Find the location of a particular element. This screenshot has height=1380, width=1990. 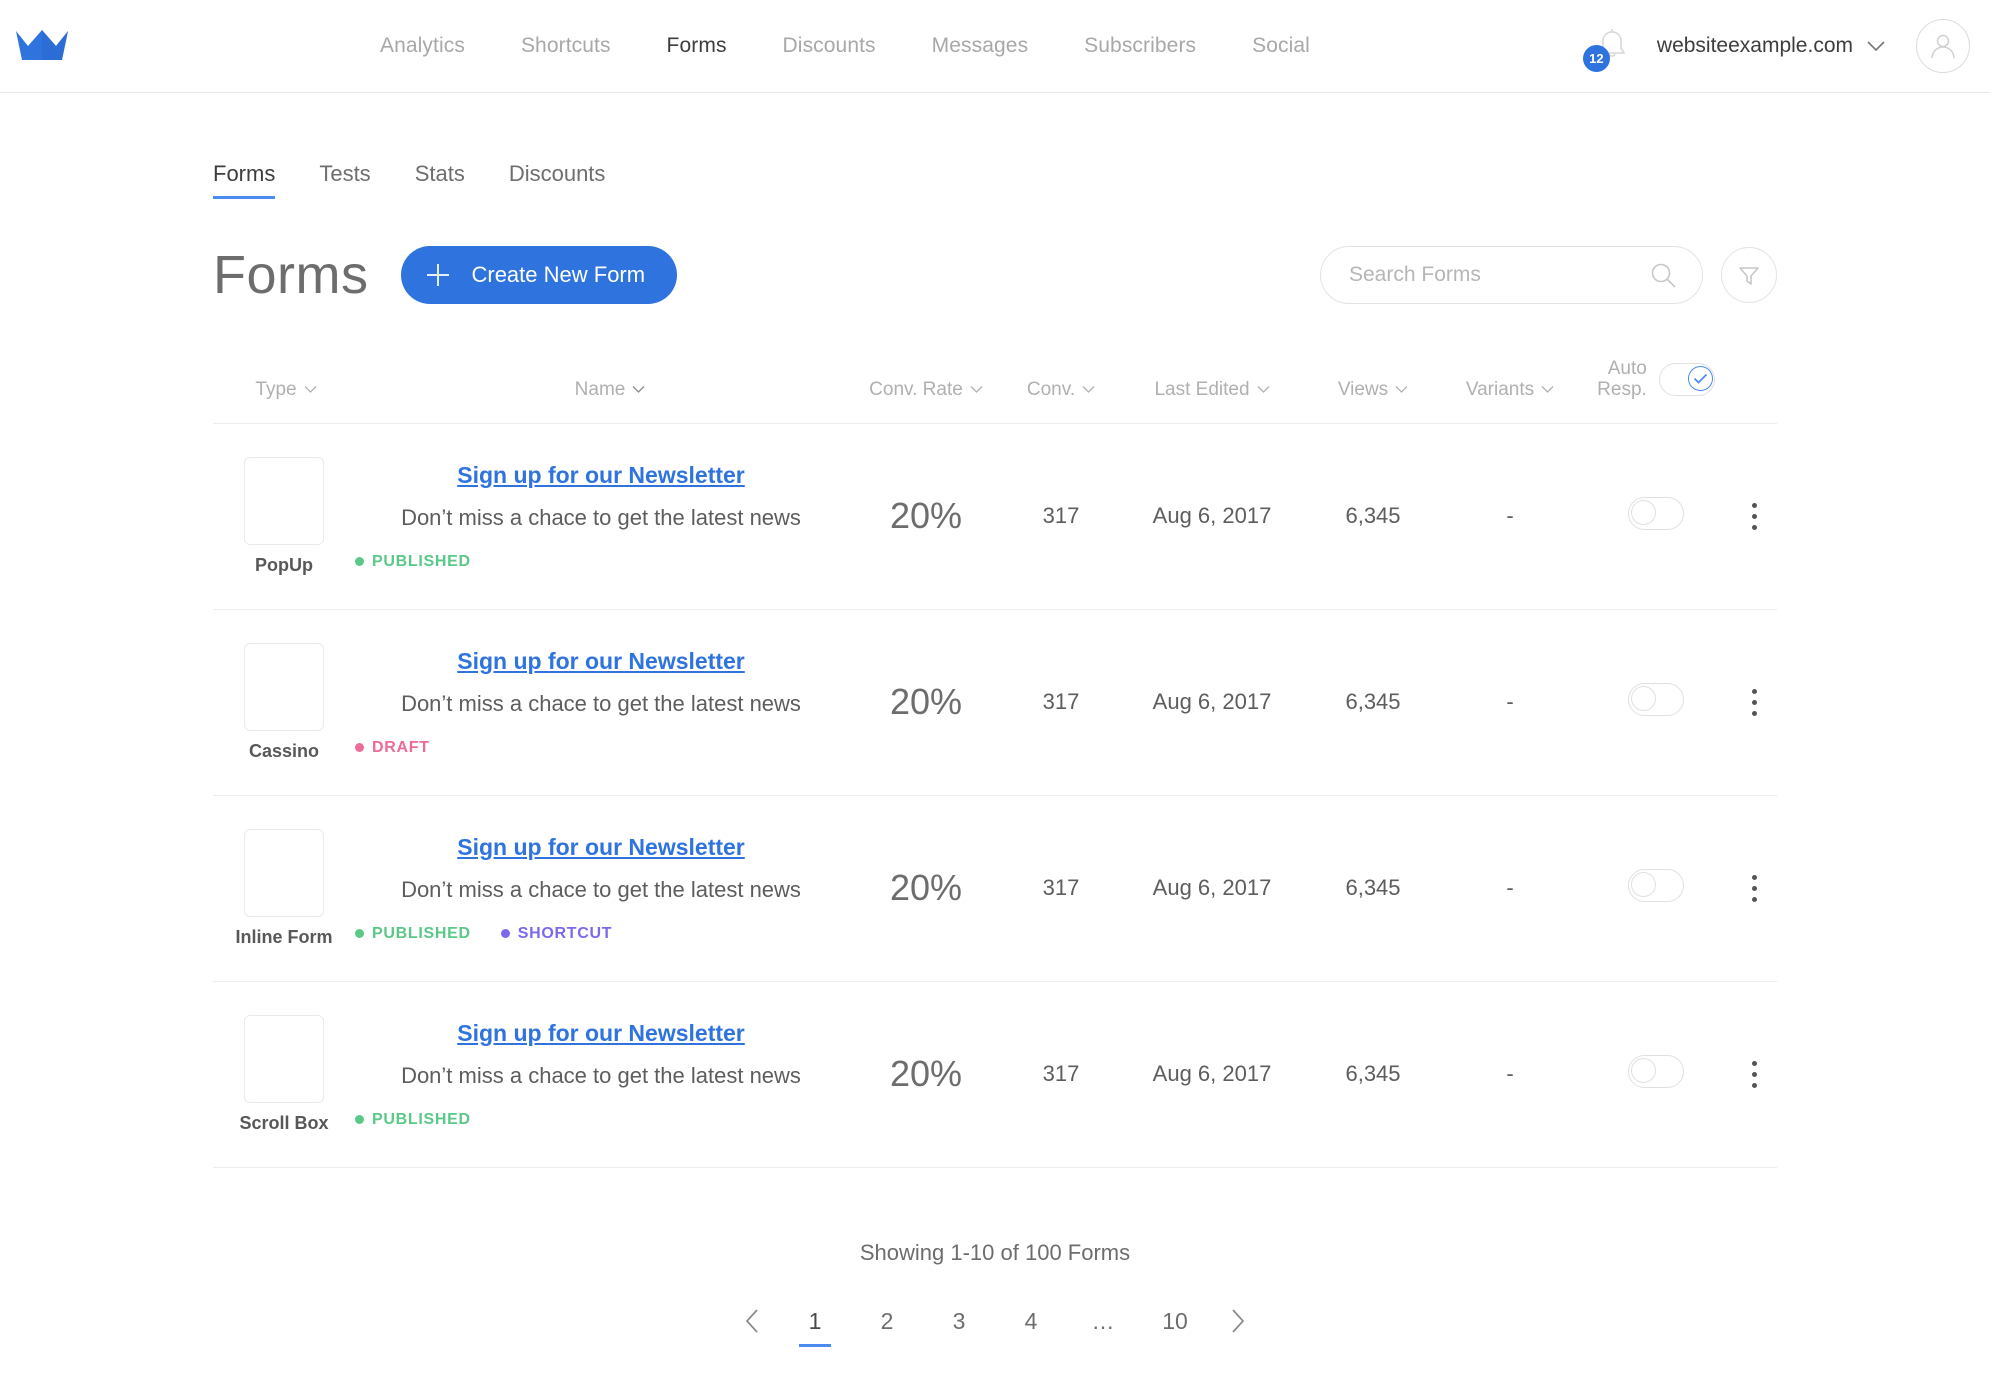

top-right-actions: 12 websiteexample.com is located at coordinates (1776, 46).